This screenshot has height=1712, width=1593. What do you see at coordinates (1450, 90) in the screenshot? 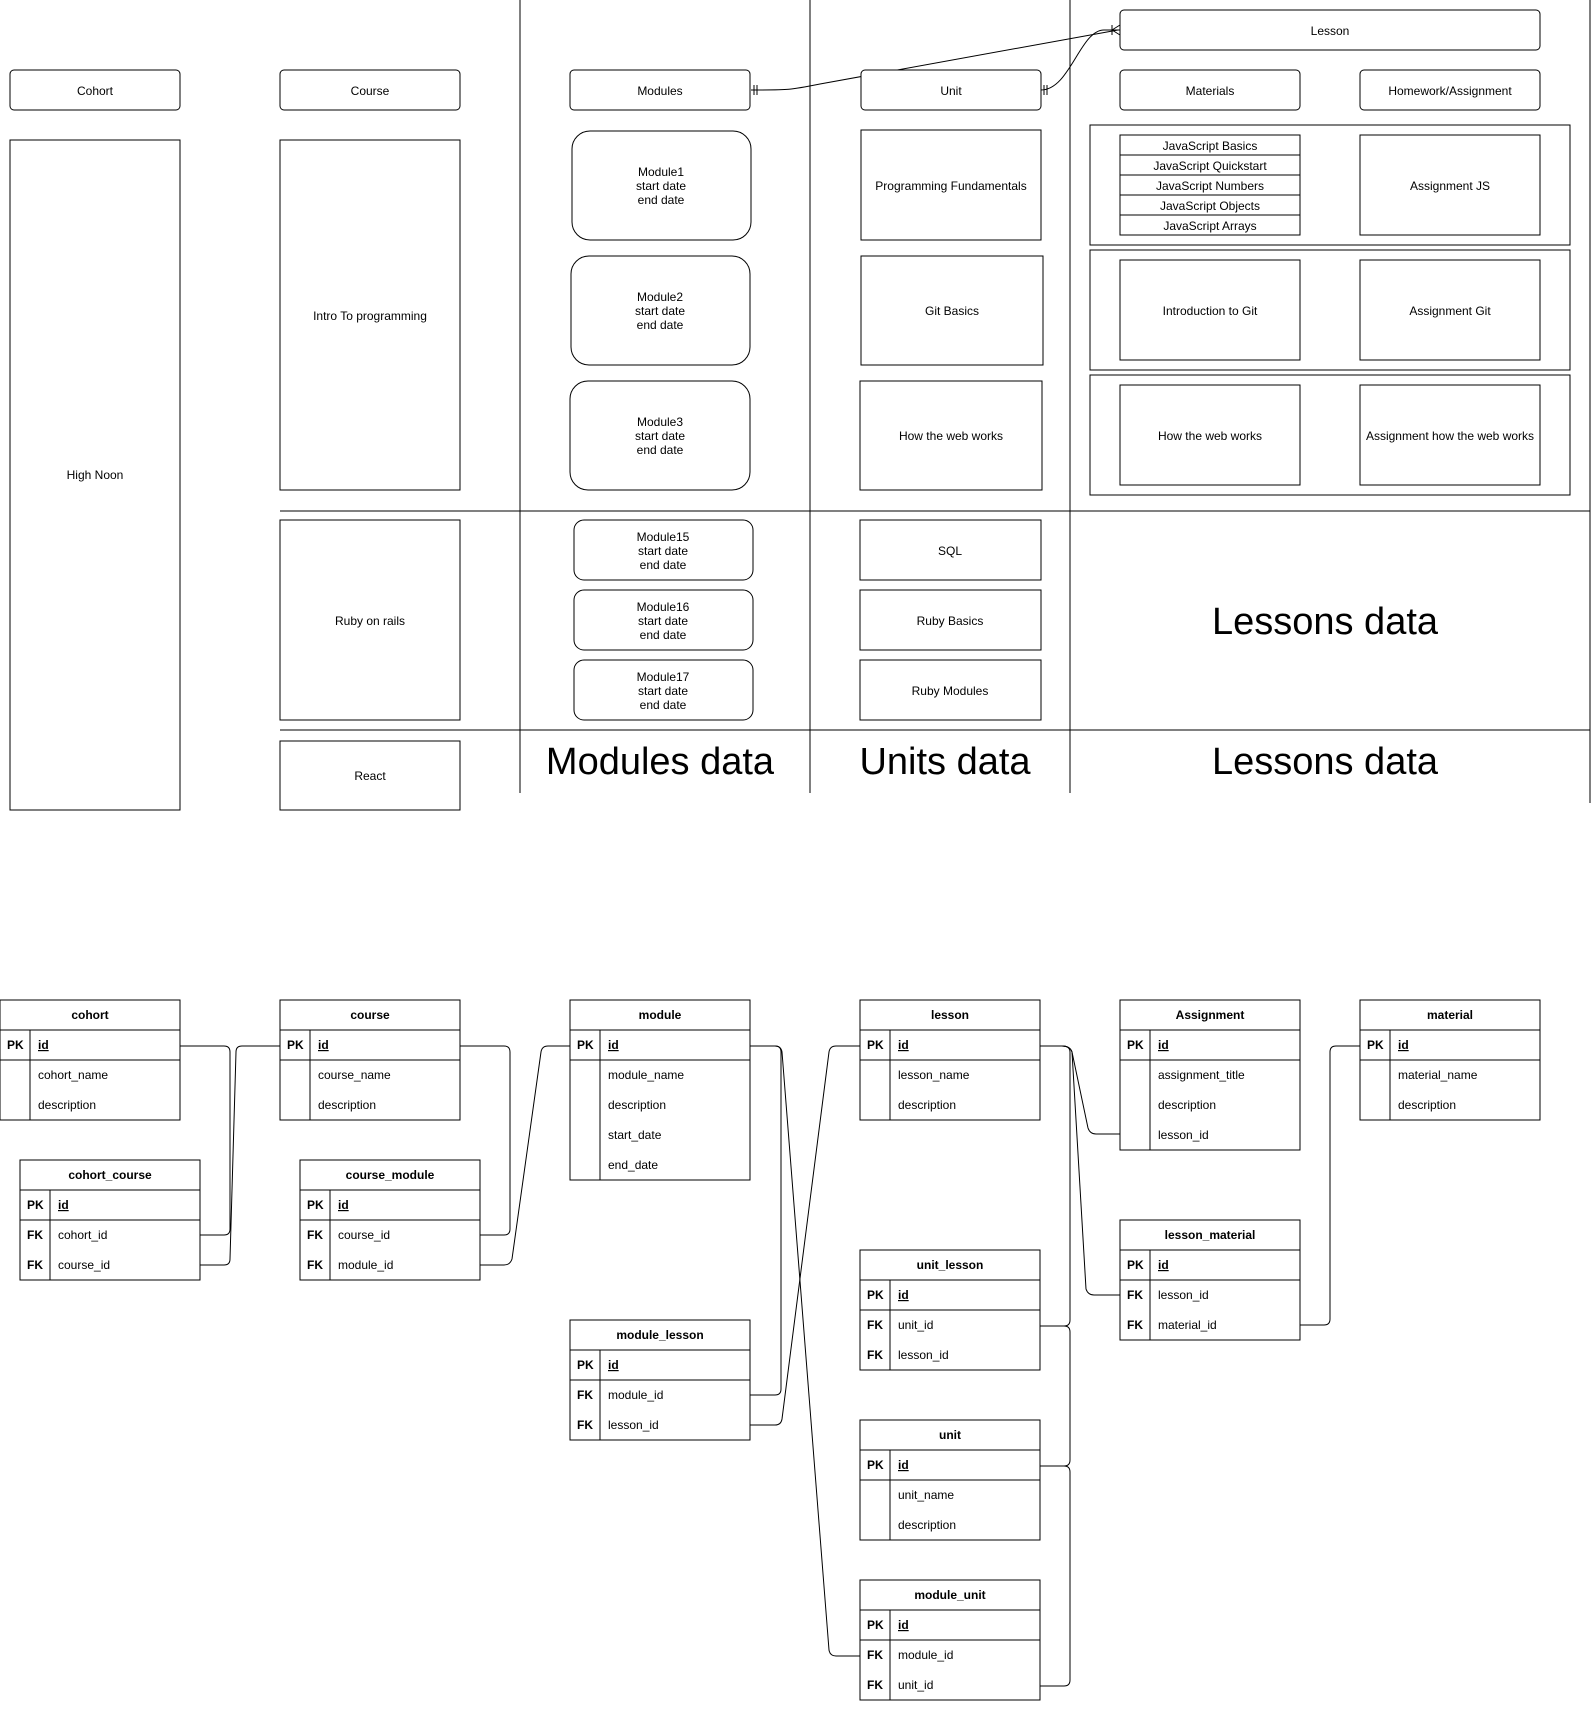
I see `header-homework: Homework/Assignment` at bounding box center [1450, 90].